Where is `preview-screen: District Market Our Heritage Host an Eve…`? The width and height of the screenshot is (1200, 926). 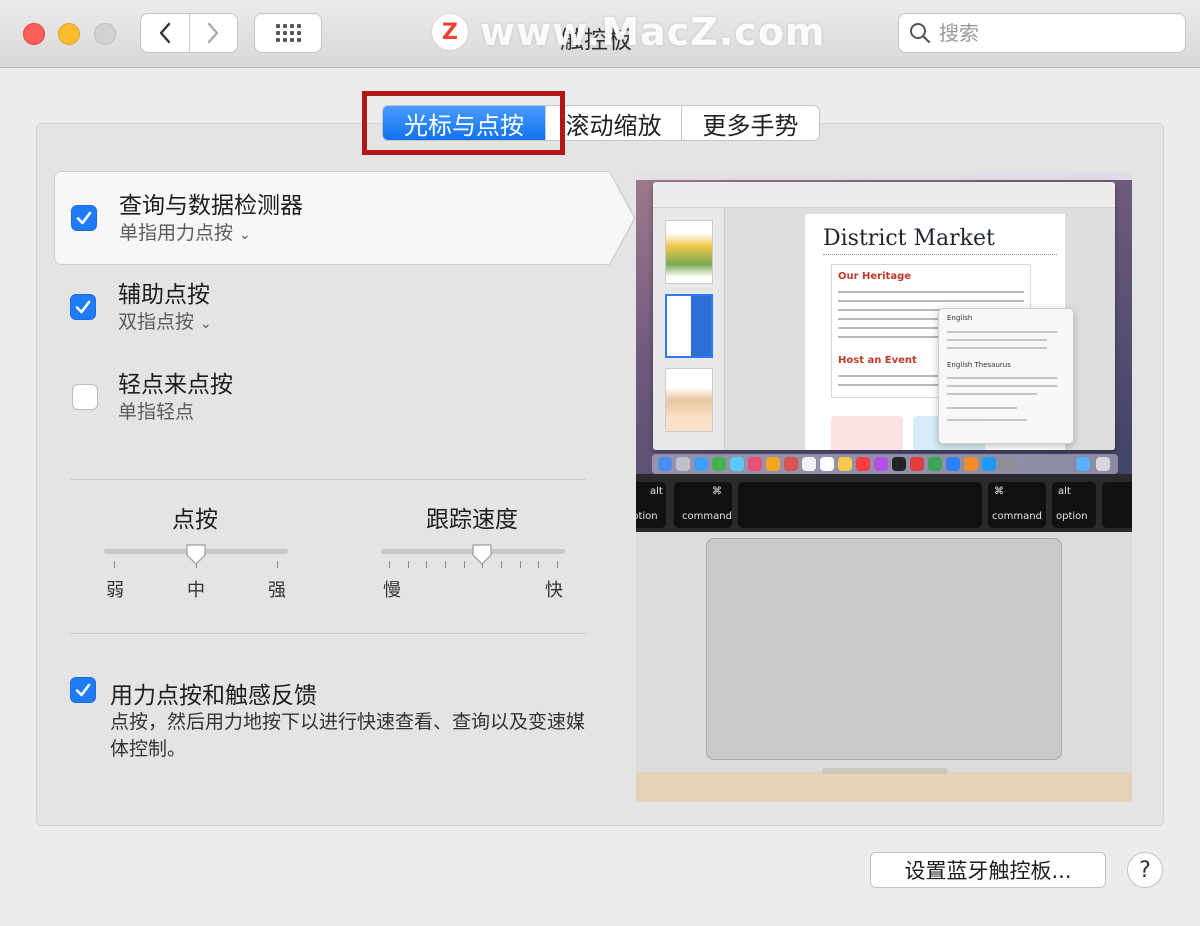 preview-screen: District Market Our Heritage Host an Eve… is located at coordinates (884, 323).